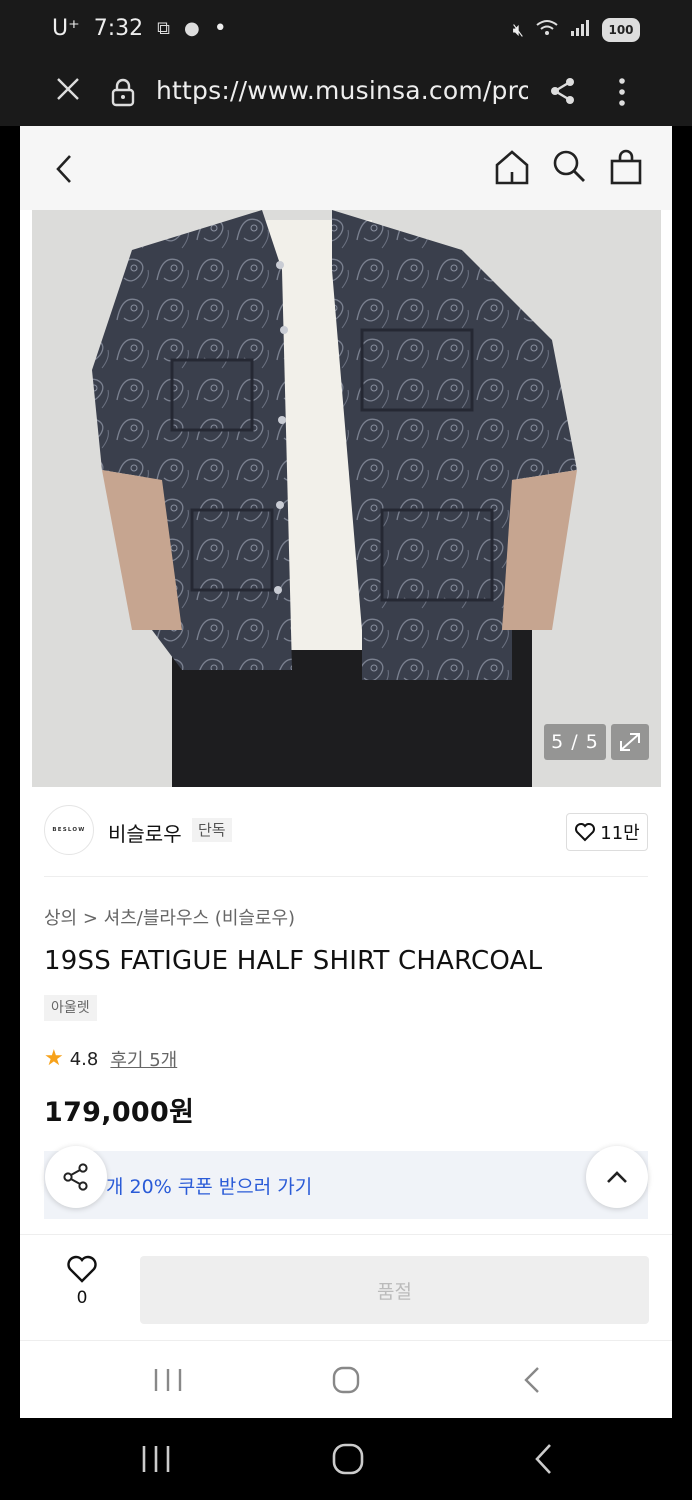 The image size is (692, 1500). I want to click on home-icon, so click(512, 167).